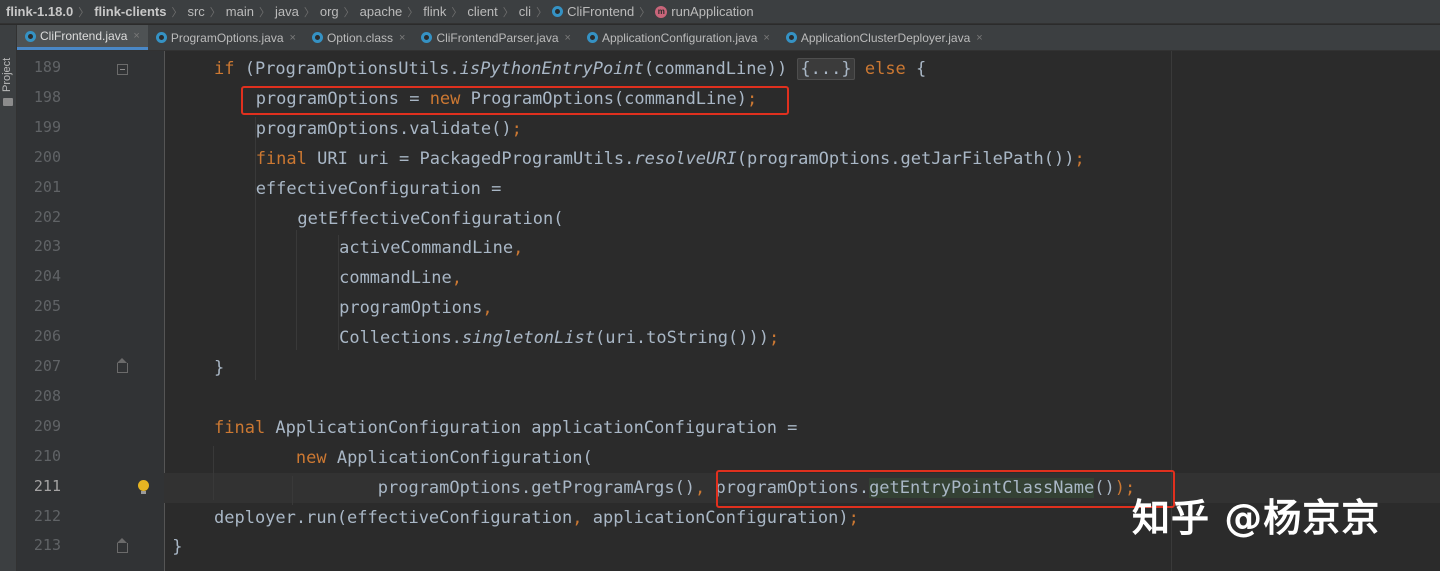  I want to click on code-line: getEffectiveConfiguration(, so click(430, 219).